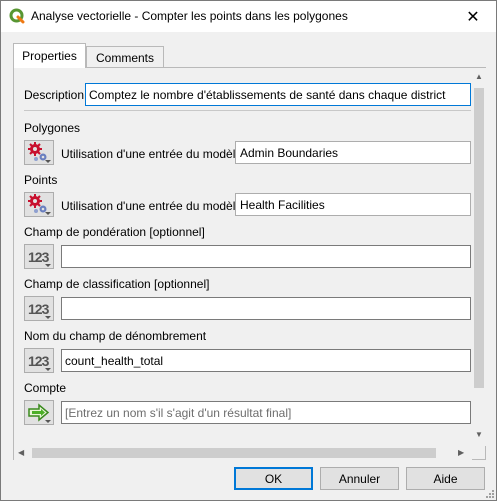 The image size is (497, 501). Describe the element at coordinates (359, 478) in the screenshot. I see `cancel-button: Annuler` at that location.